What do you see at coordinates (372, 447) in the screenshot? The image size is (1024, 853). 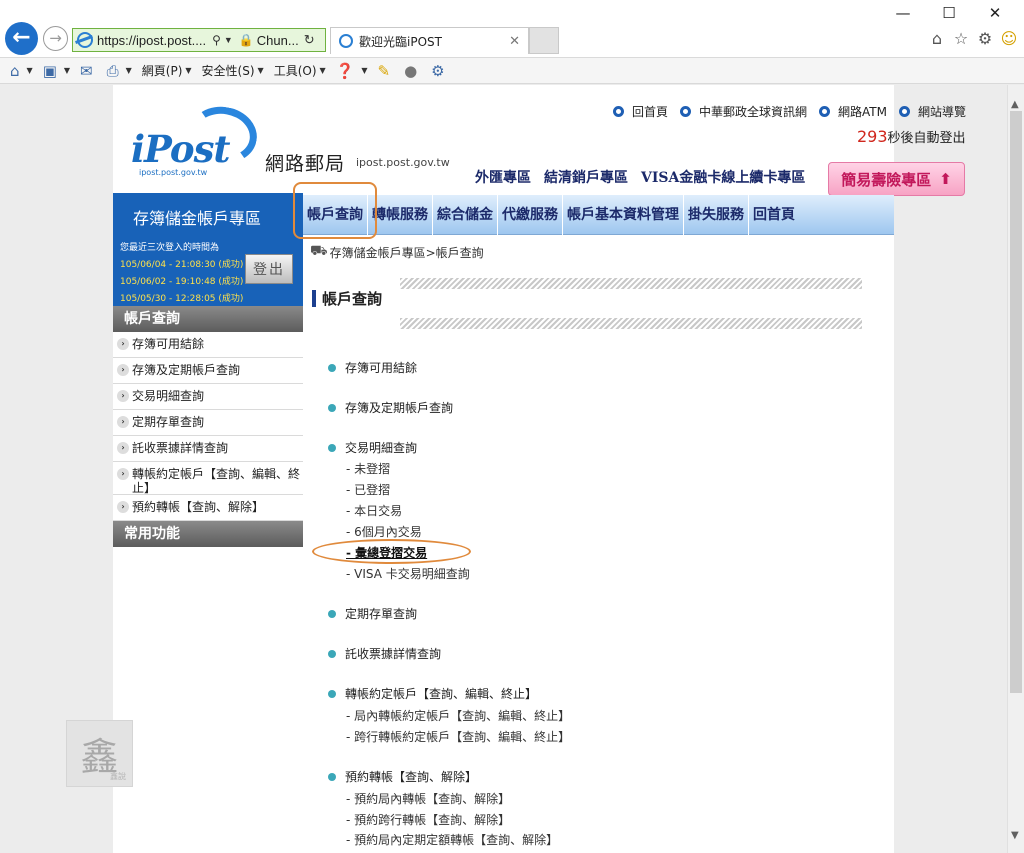 I see `section-transactions: 交易明細查詢` at bounding box center [372, 447].